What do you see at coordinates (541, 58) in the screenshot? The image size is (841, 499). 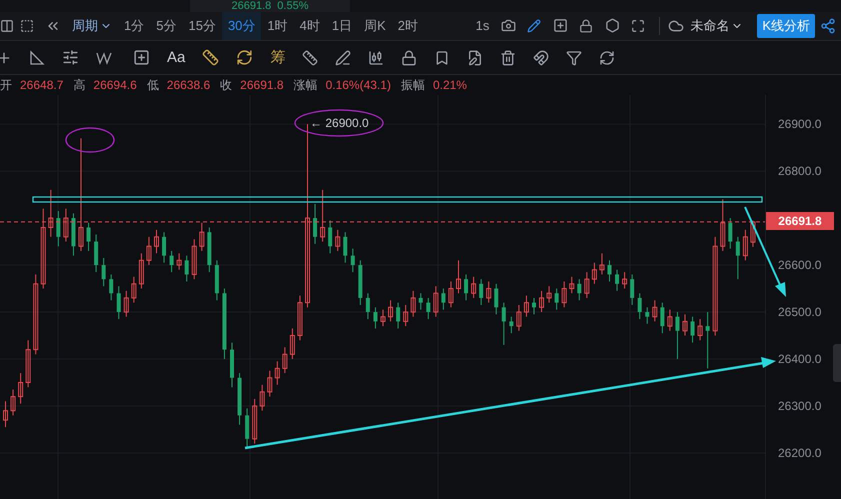 I see `magnet-icon` at bounding box center [541, 58].